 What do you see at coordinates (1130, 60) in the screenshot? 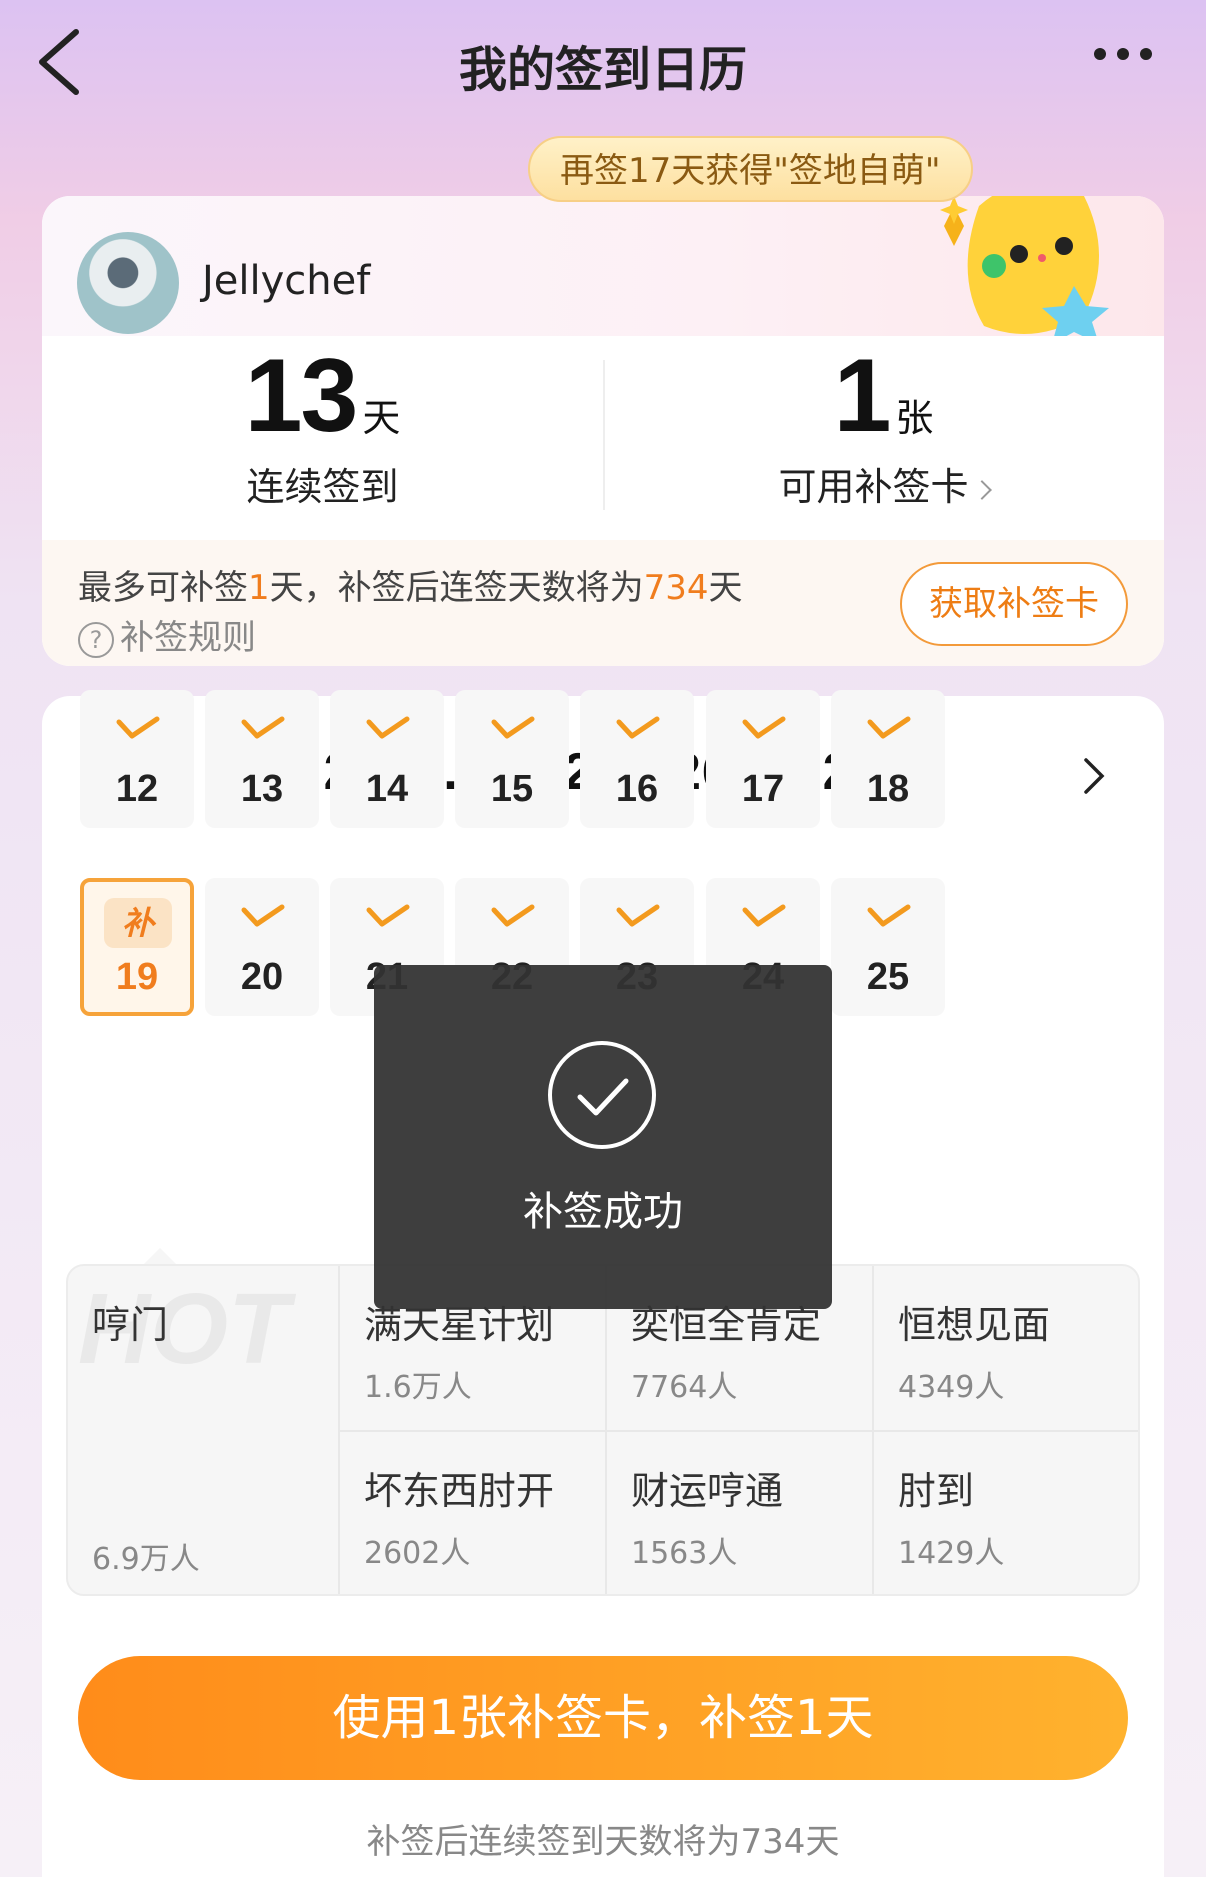
I see `more-dots-icon` at bounding box center [1130, 60].